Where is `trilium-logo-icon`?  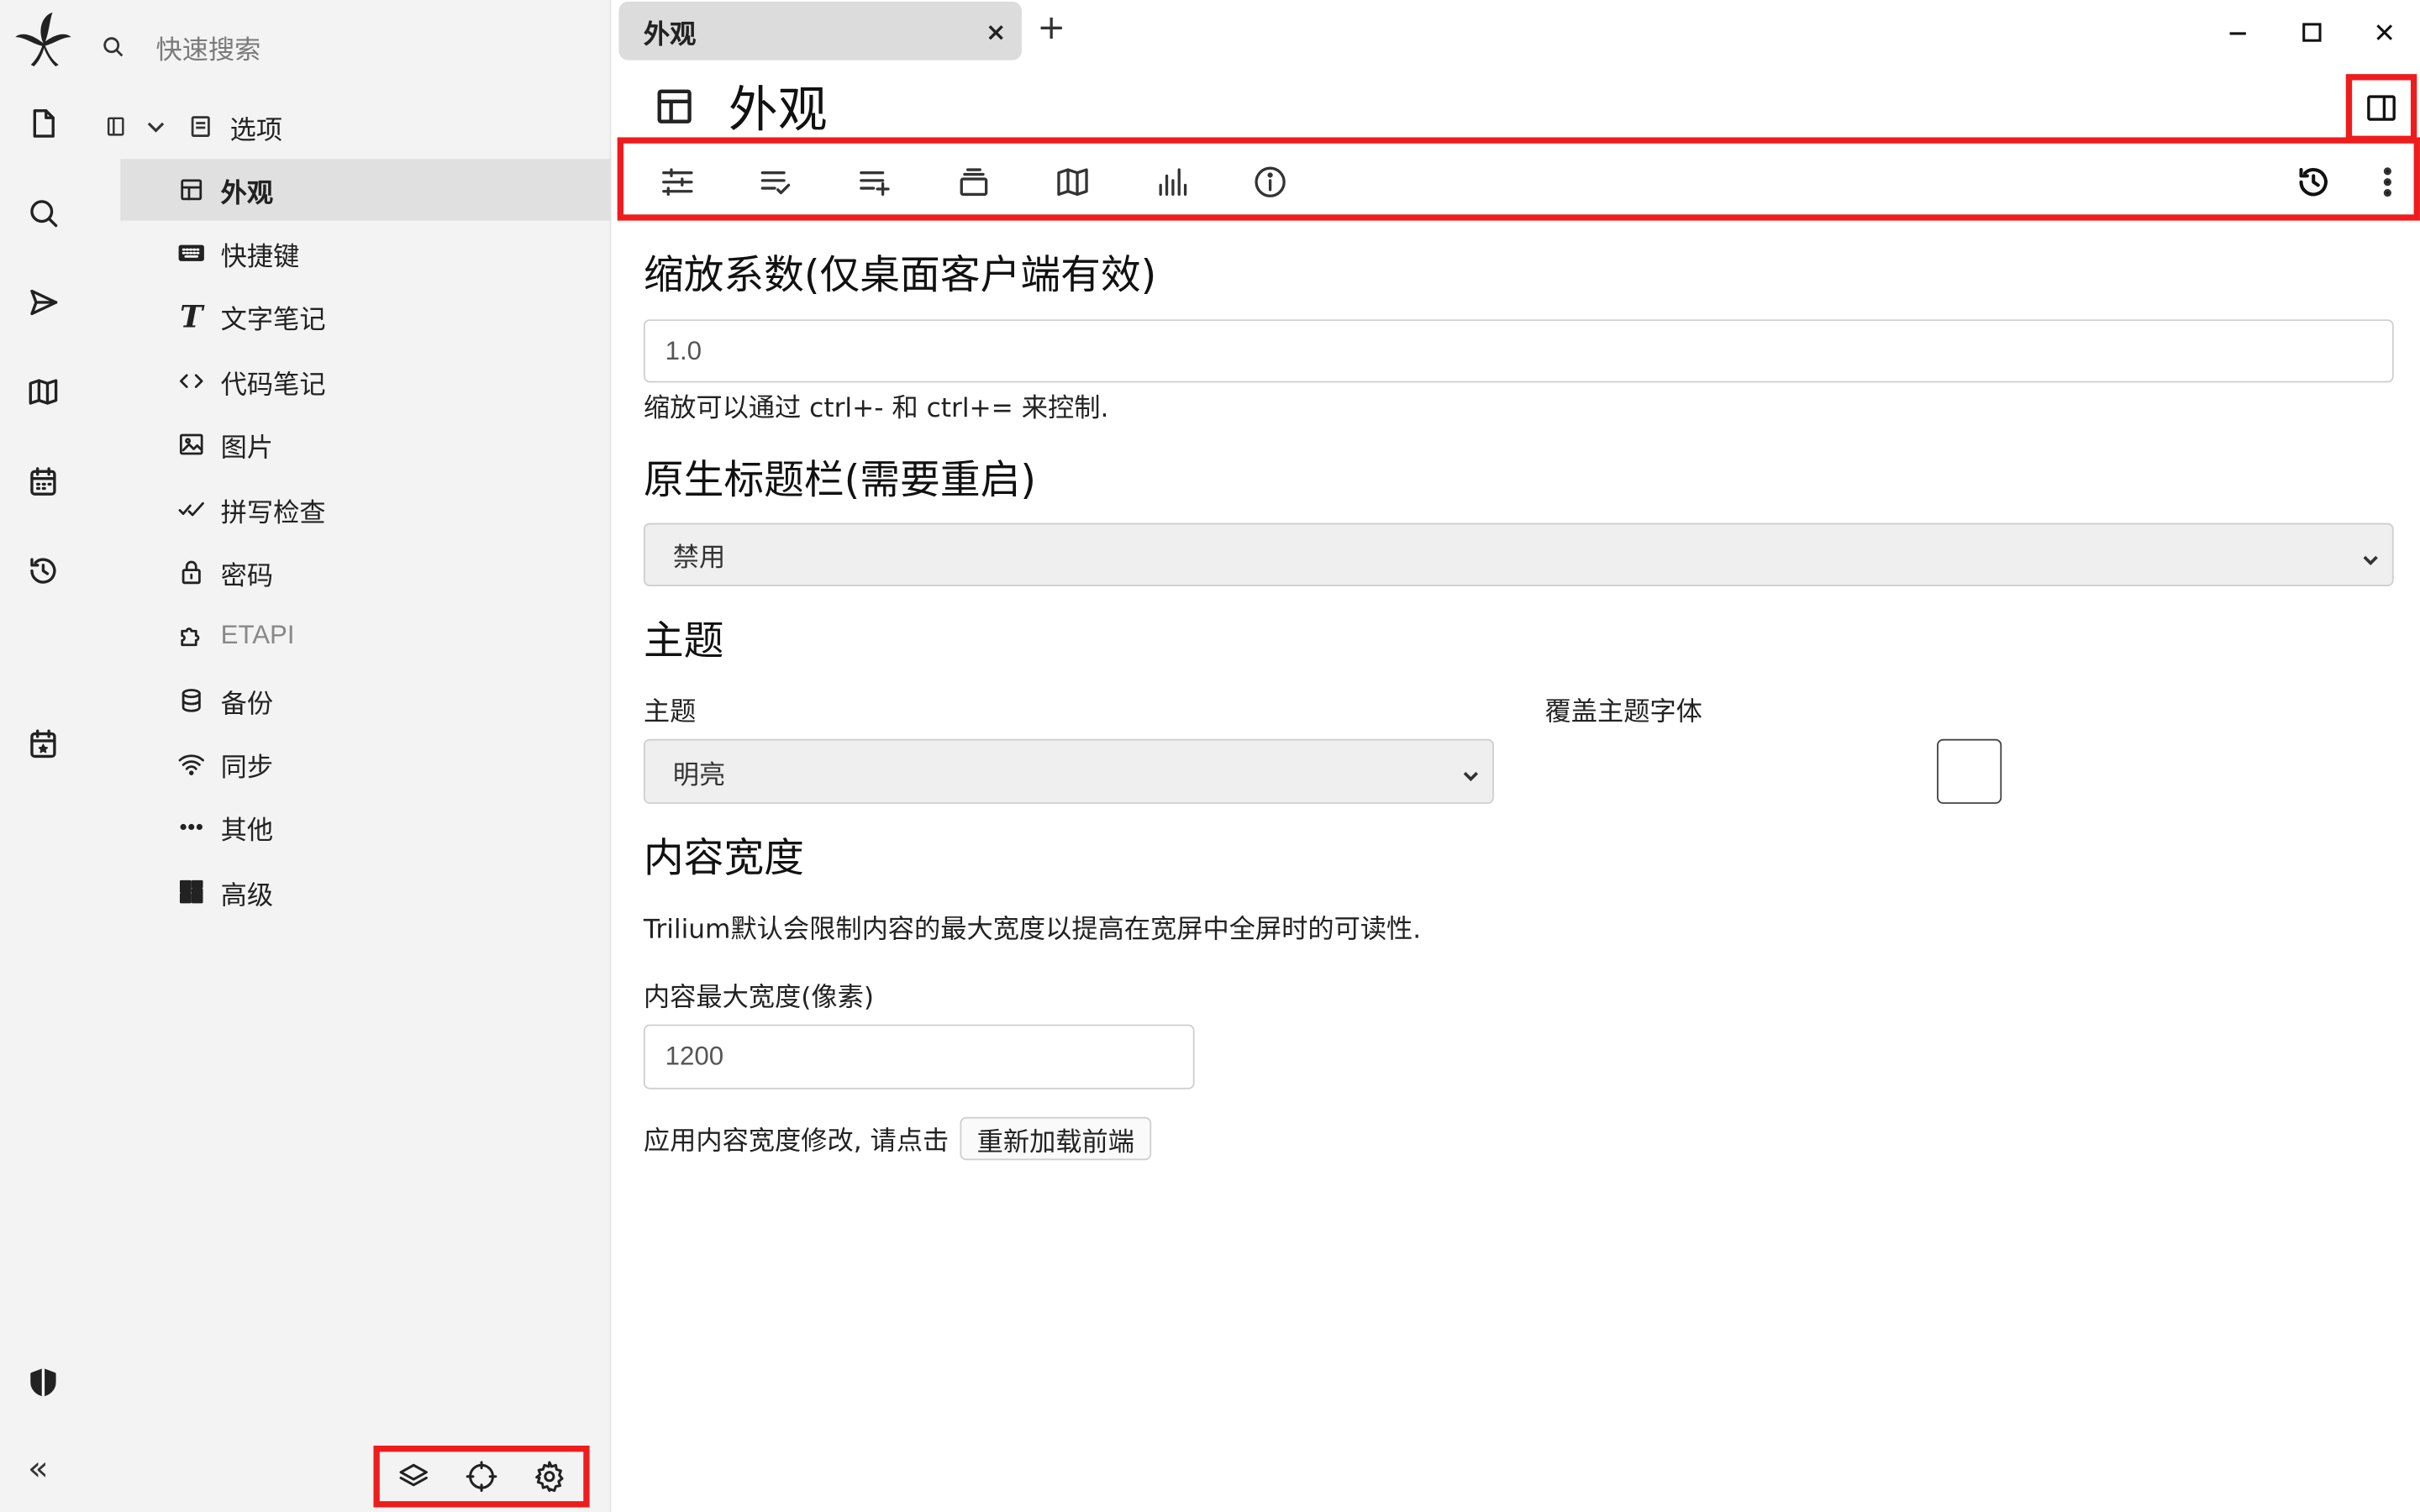 trilium-logo-icon is located at coordinates (43, 40).